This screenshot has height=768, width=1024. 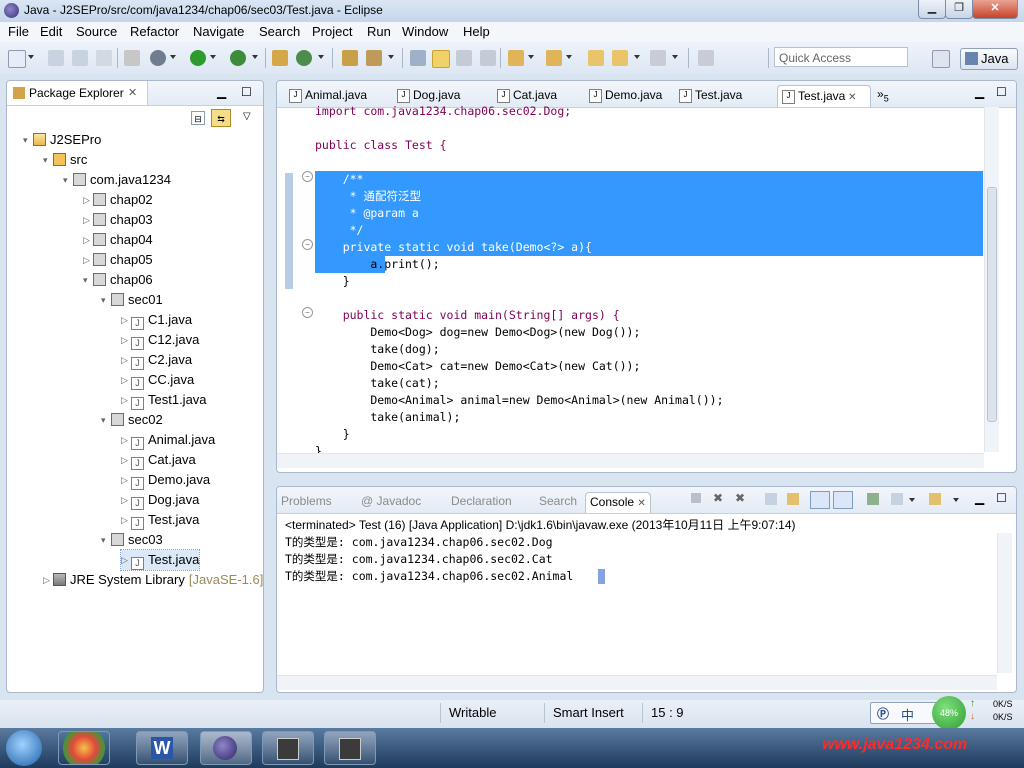 I want to click on menu-file: File, so click(x=18, y=31).